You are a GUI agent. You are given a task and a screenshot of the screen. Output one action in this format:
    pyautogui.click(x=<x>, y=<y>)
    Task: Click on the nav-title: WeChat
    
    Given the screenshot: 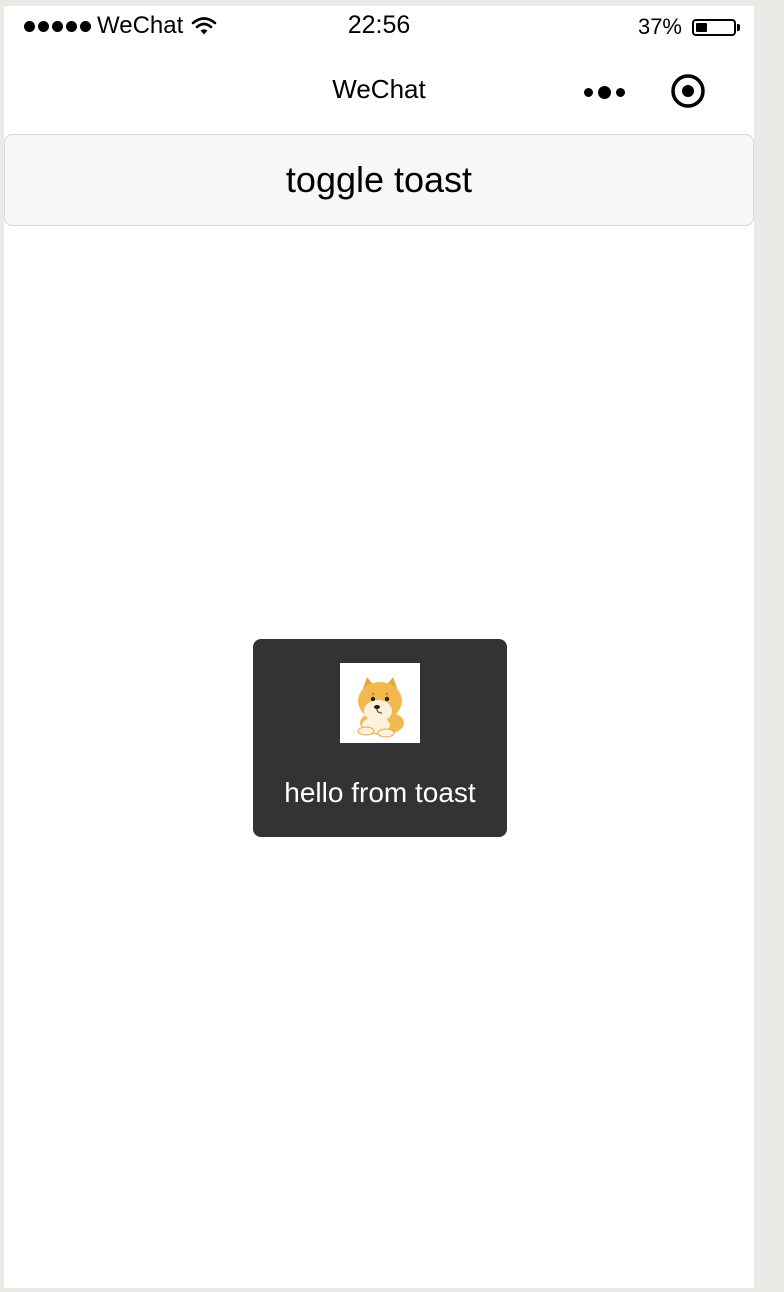 What is the action you would take?
    pyautogui.click(x=379, y=89)
    